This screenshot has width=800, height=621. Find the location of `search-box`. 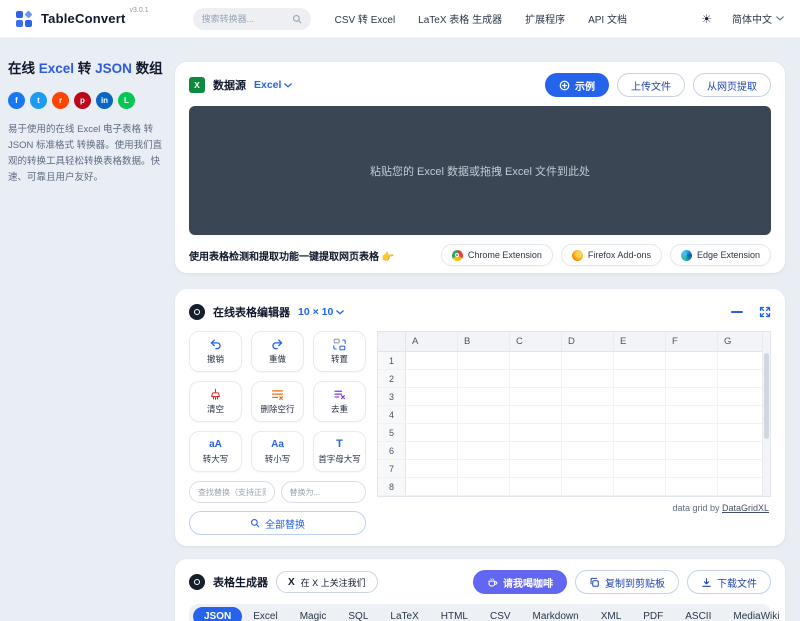

search-box is located at coordinates (251, 18).